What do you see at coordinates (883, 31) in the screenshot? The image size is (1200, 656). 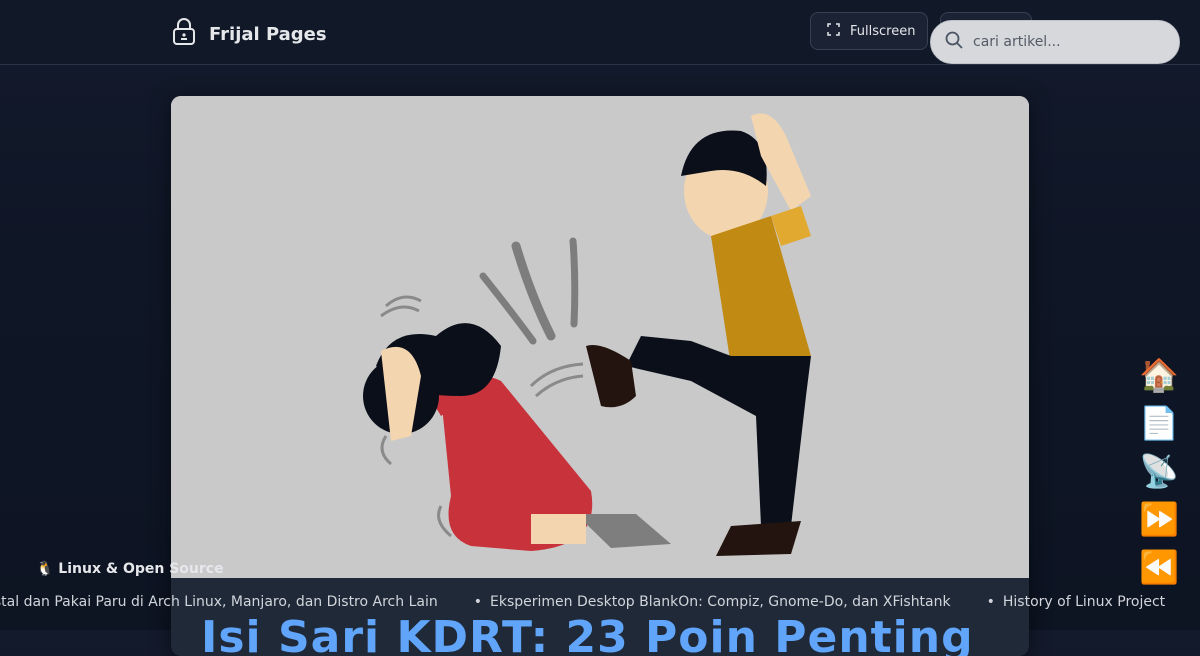 I see `fullscreen-label: Fullscreen` at bounding box center [883, 31].